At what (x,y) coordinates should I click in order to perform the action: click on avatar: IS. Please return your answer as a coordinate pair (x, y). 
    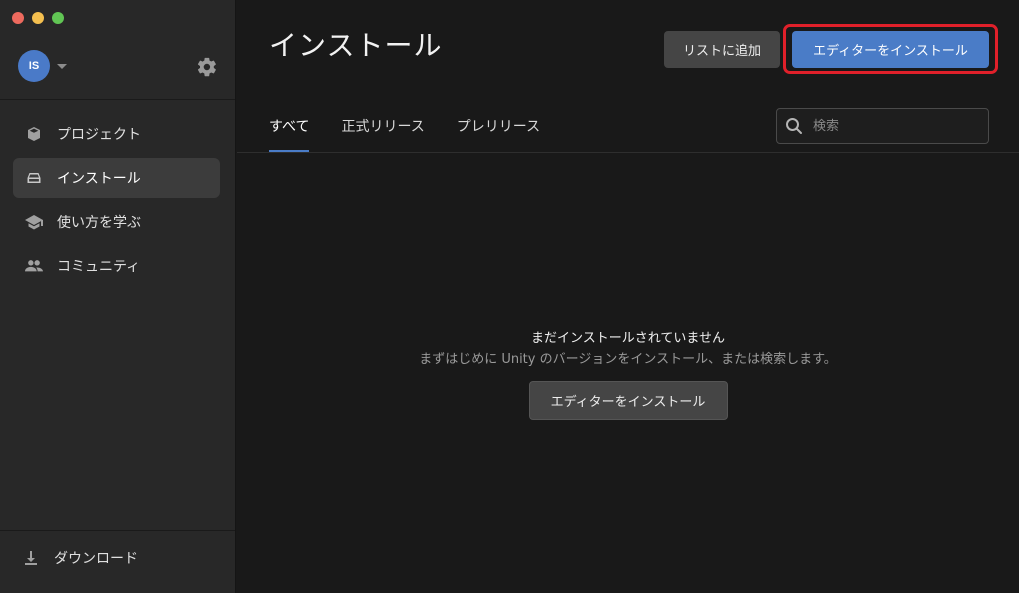
    Looking at the image, I should click on (34, 66).